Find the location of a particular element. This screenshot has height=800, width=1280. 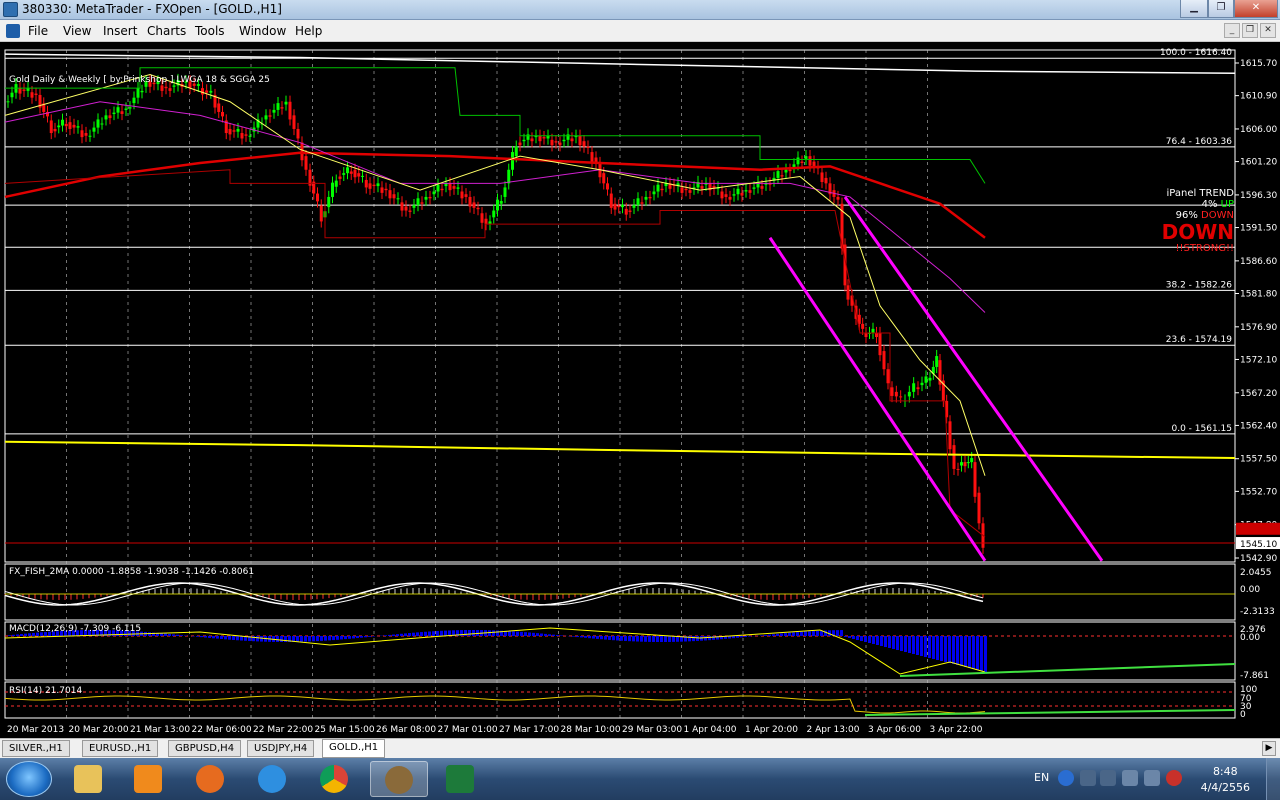

menu-charts: Charts is located at coordinates (166, 31).